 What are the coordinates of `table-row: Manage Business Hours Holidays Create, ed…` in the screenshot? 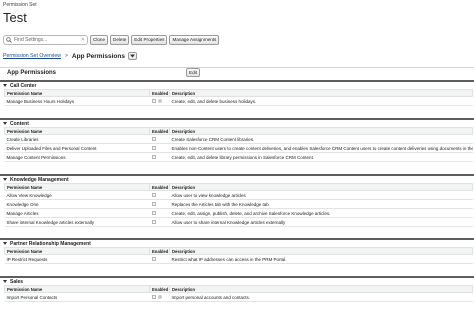 It's located at (238, 101).